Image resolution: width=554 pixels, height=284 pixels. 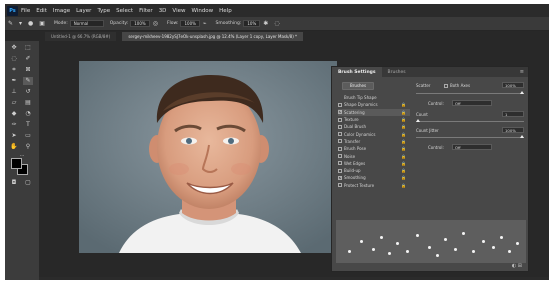 I want to click on count-slider-knob, so click(x=418, y=120).